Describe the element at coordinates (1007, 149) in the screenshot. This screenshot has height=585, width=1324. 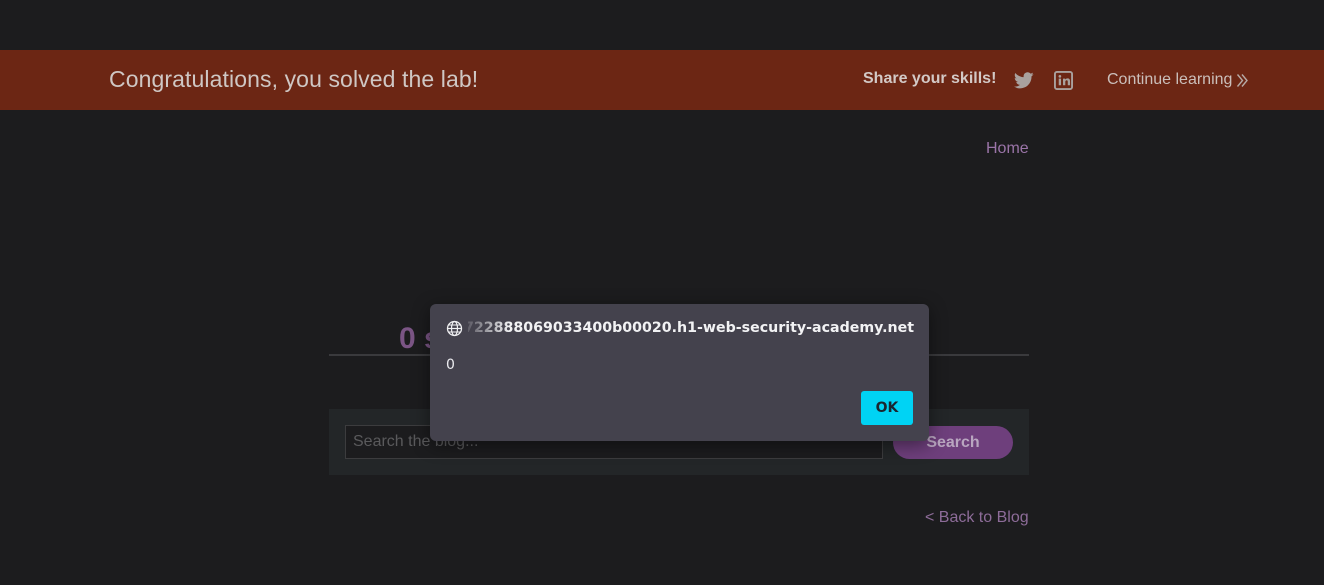
I see `home-link: Home` at that location.